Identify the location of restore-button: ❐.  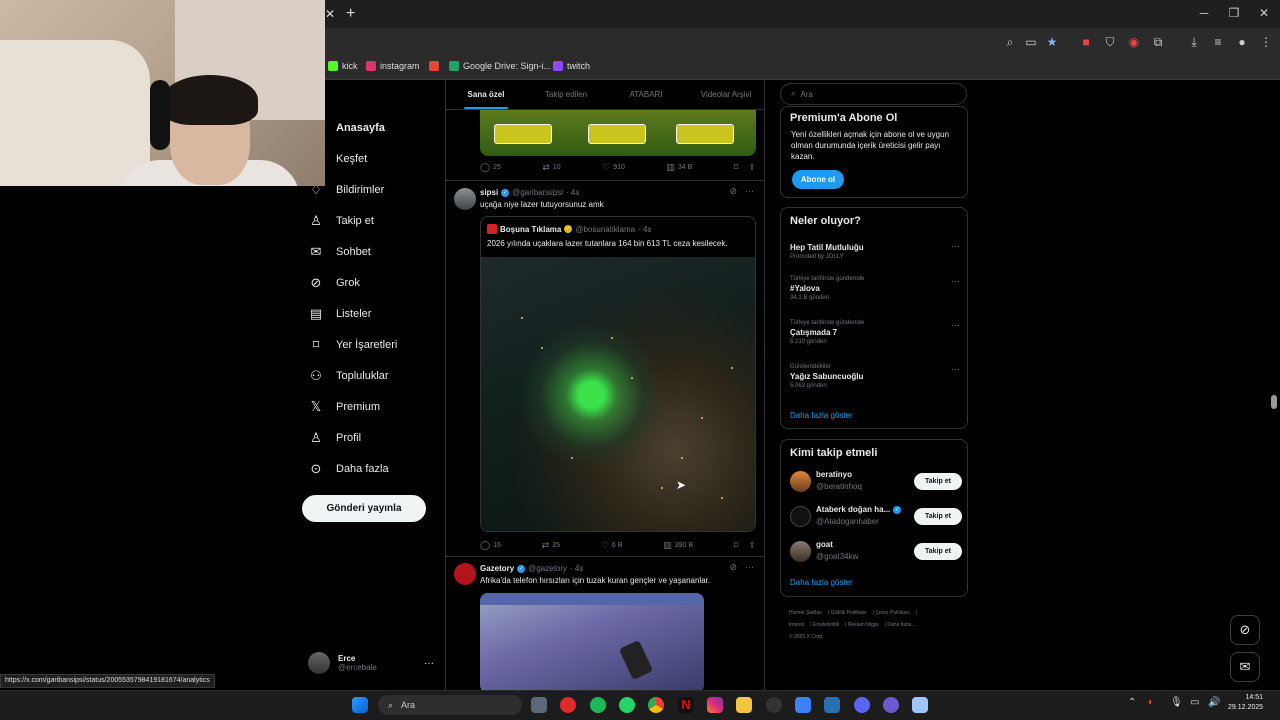
(1234, 13).